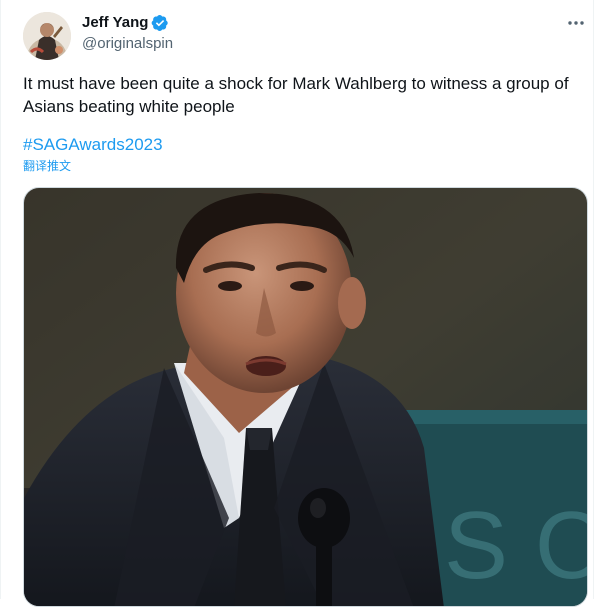 The width and height of the screenshot is (594, 607). I want to click on verified-badge-icon, so click(160, 23).